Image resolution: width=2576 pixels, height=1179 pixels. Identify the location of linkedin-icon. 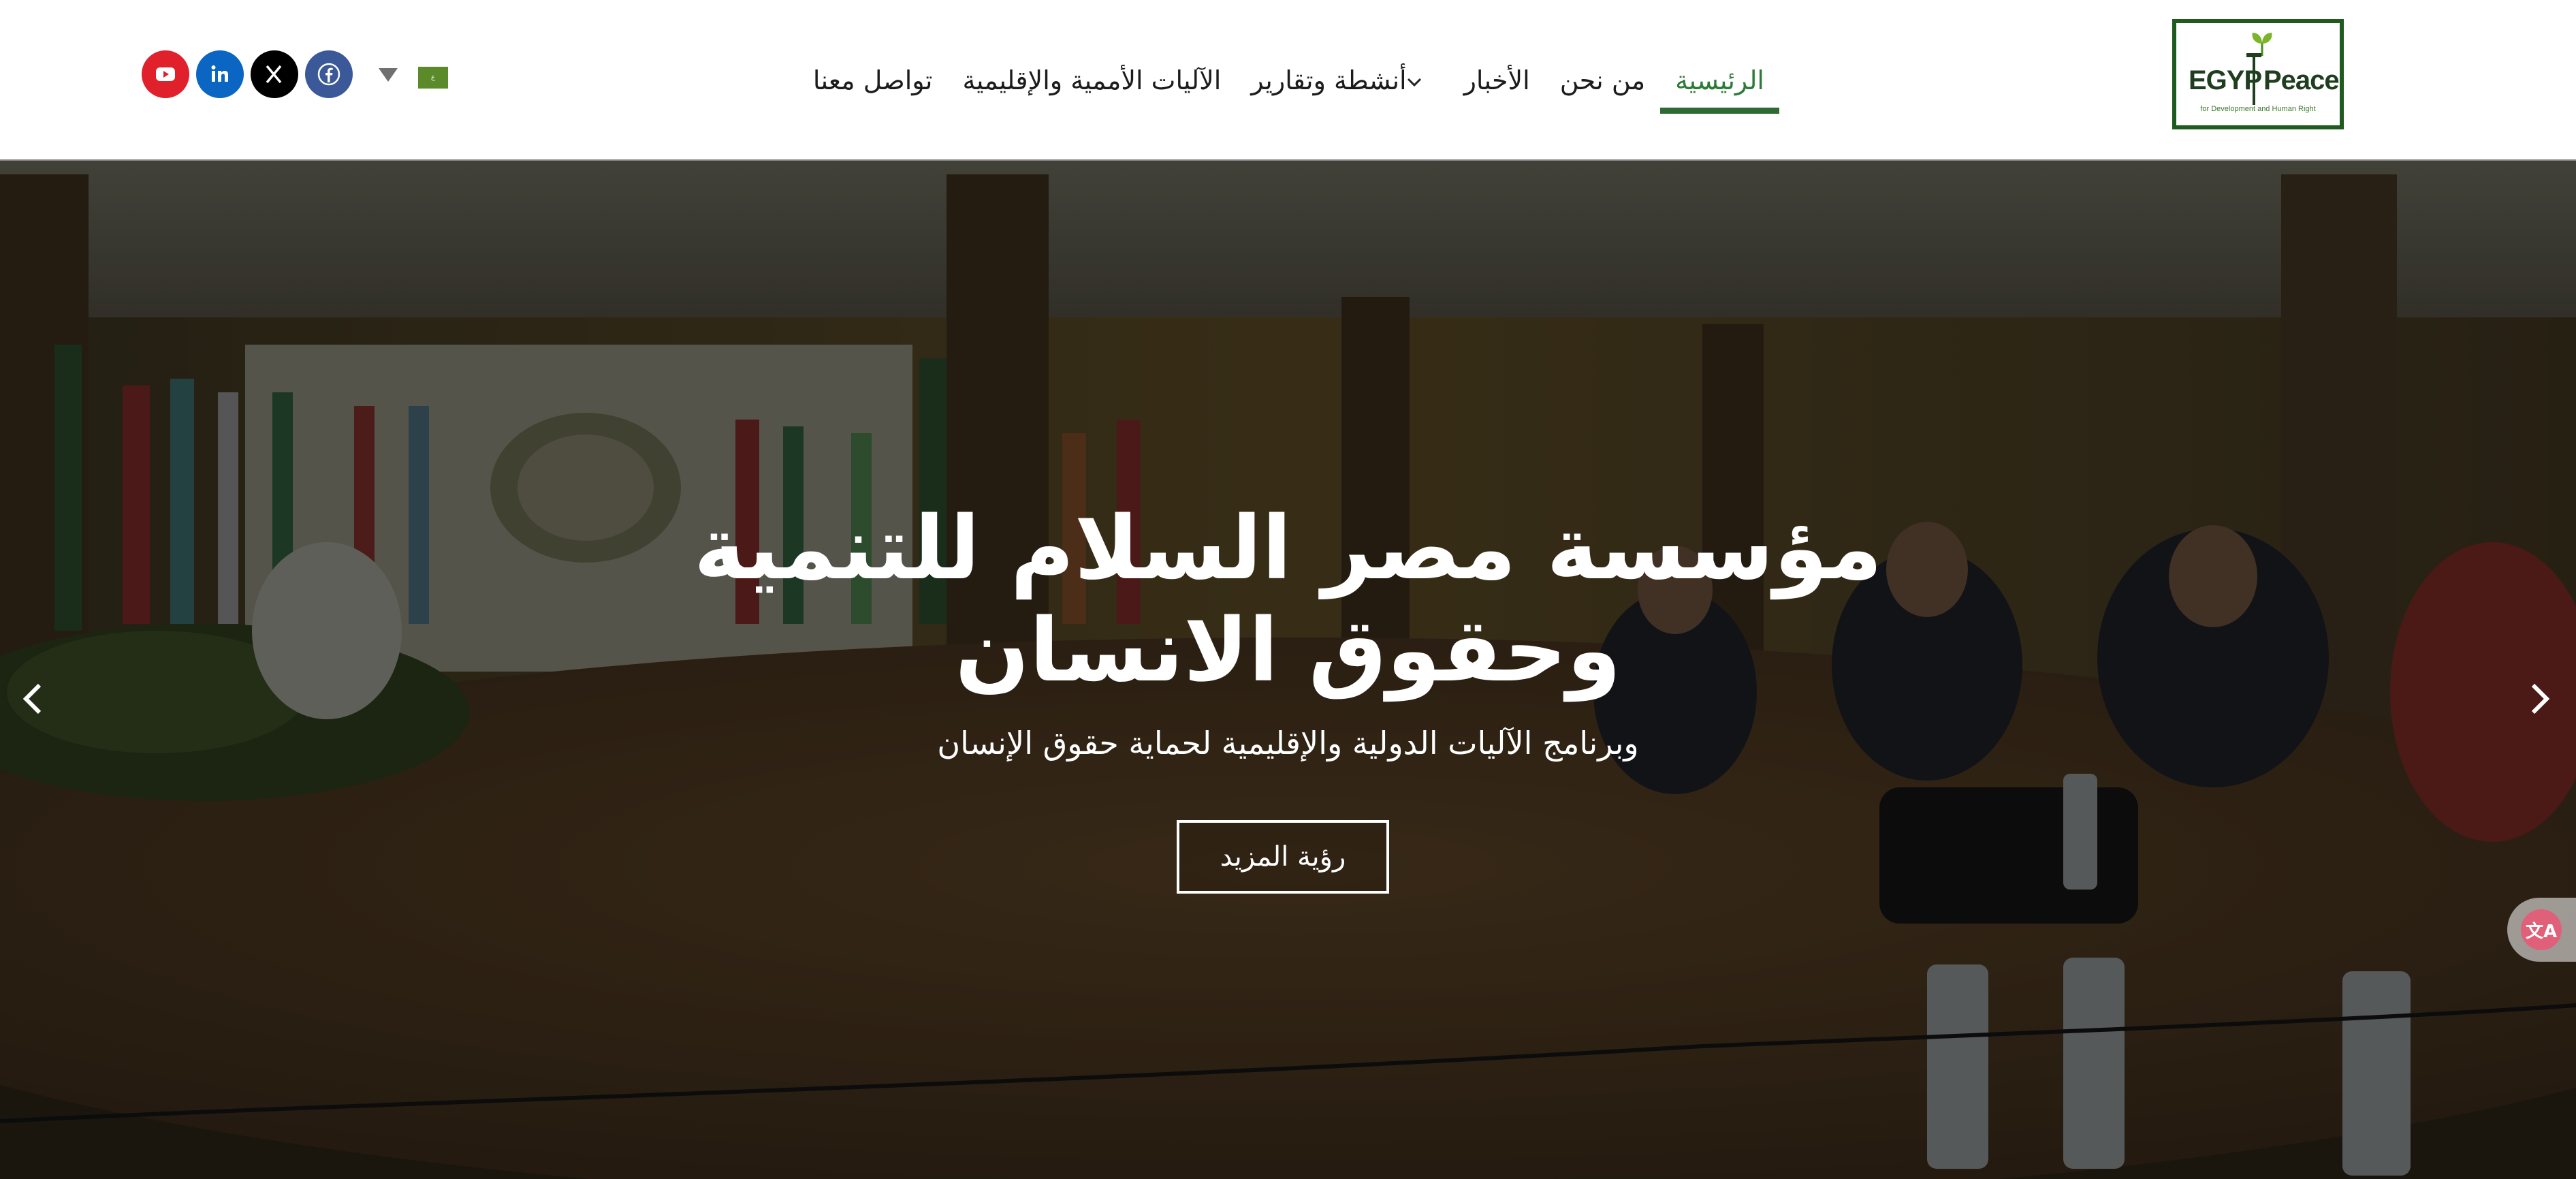
(220, 74).